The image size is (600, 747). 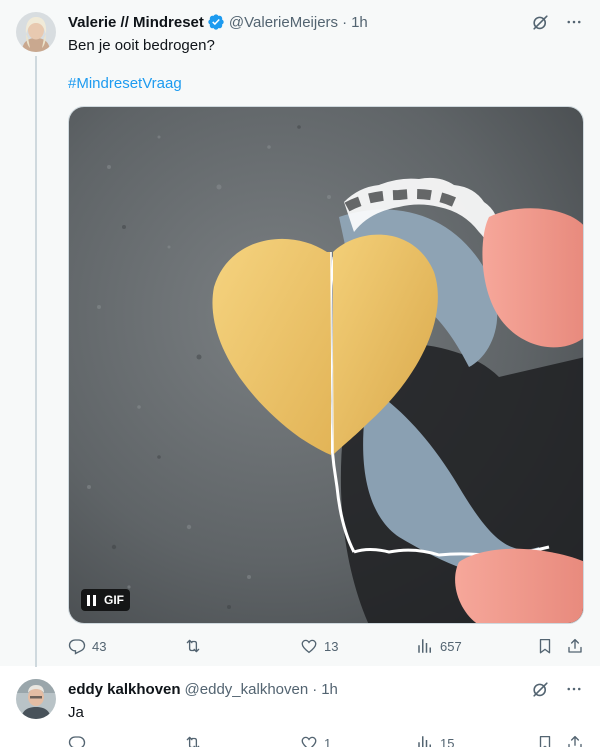 I want to click on reply-button: 43, so click(x=87, y=646).